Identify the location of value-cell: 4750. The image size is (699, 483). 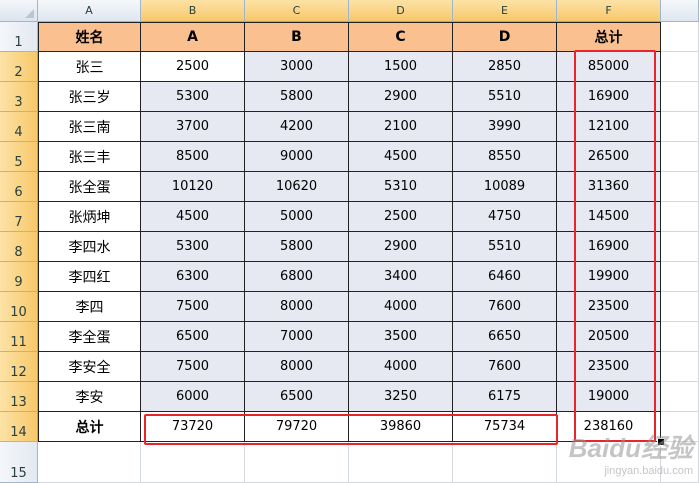
(505, 217).